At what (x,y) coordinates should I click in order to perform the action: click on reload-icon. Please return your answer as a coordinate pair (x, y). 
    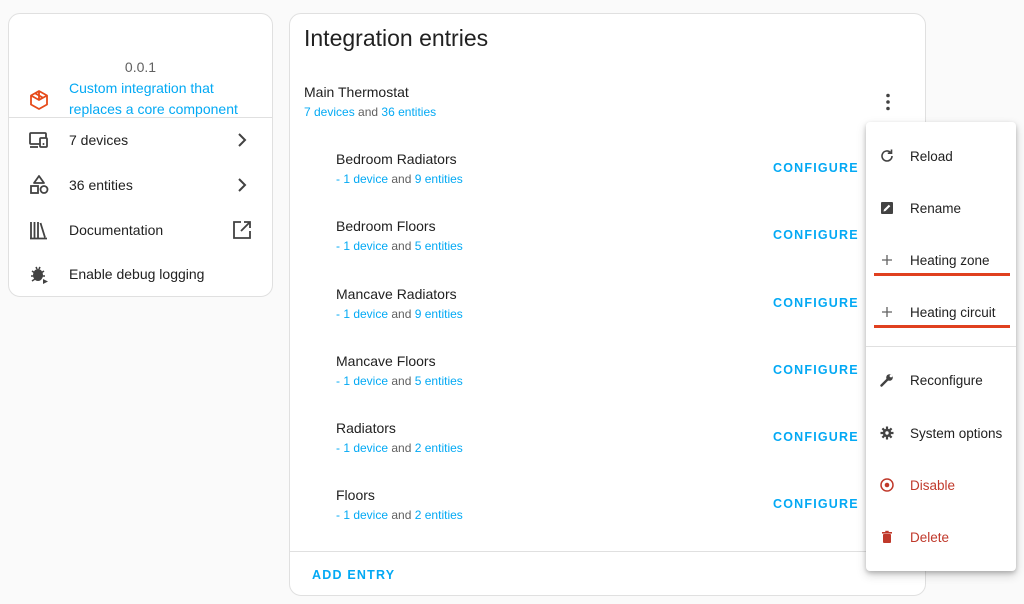
    Looking at the image, I should click on (887, 156).